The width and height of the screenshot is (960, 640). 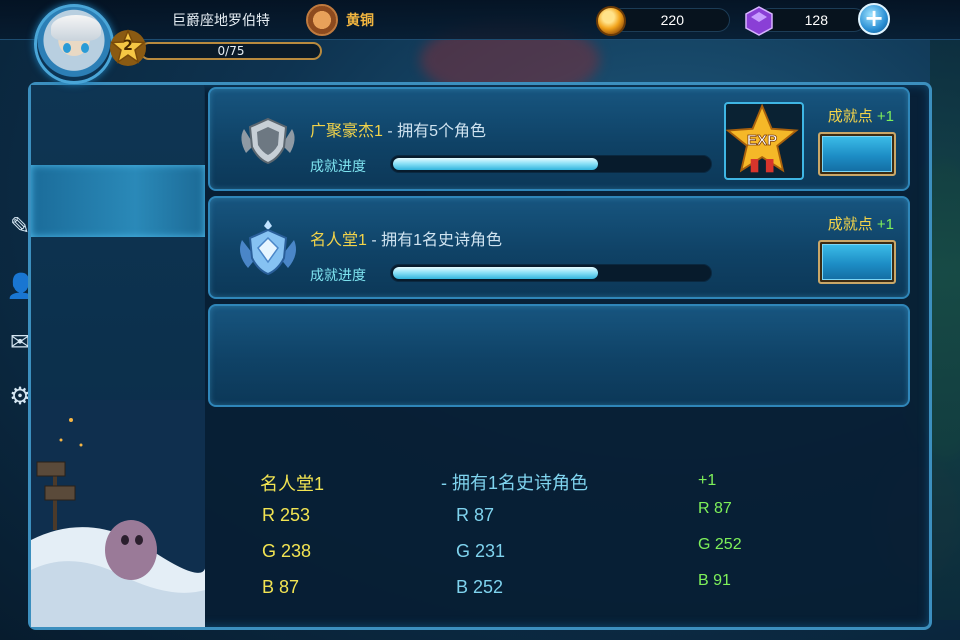 I want to click on achievement-desc: - 拥有5个角色, so click(x=434, y=131).